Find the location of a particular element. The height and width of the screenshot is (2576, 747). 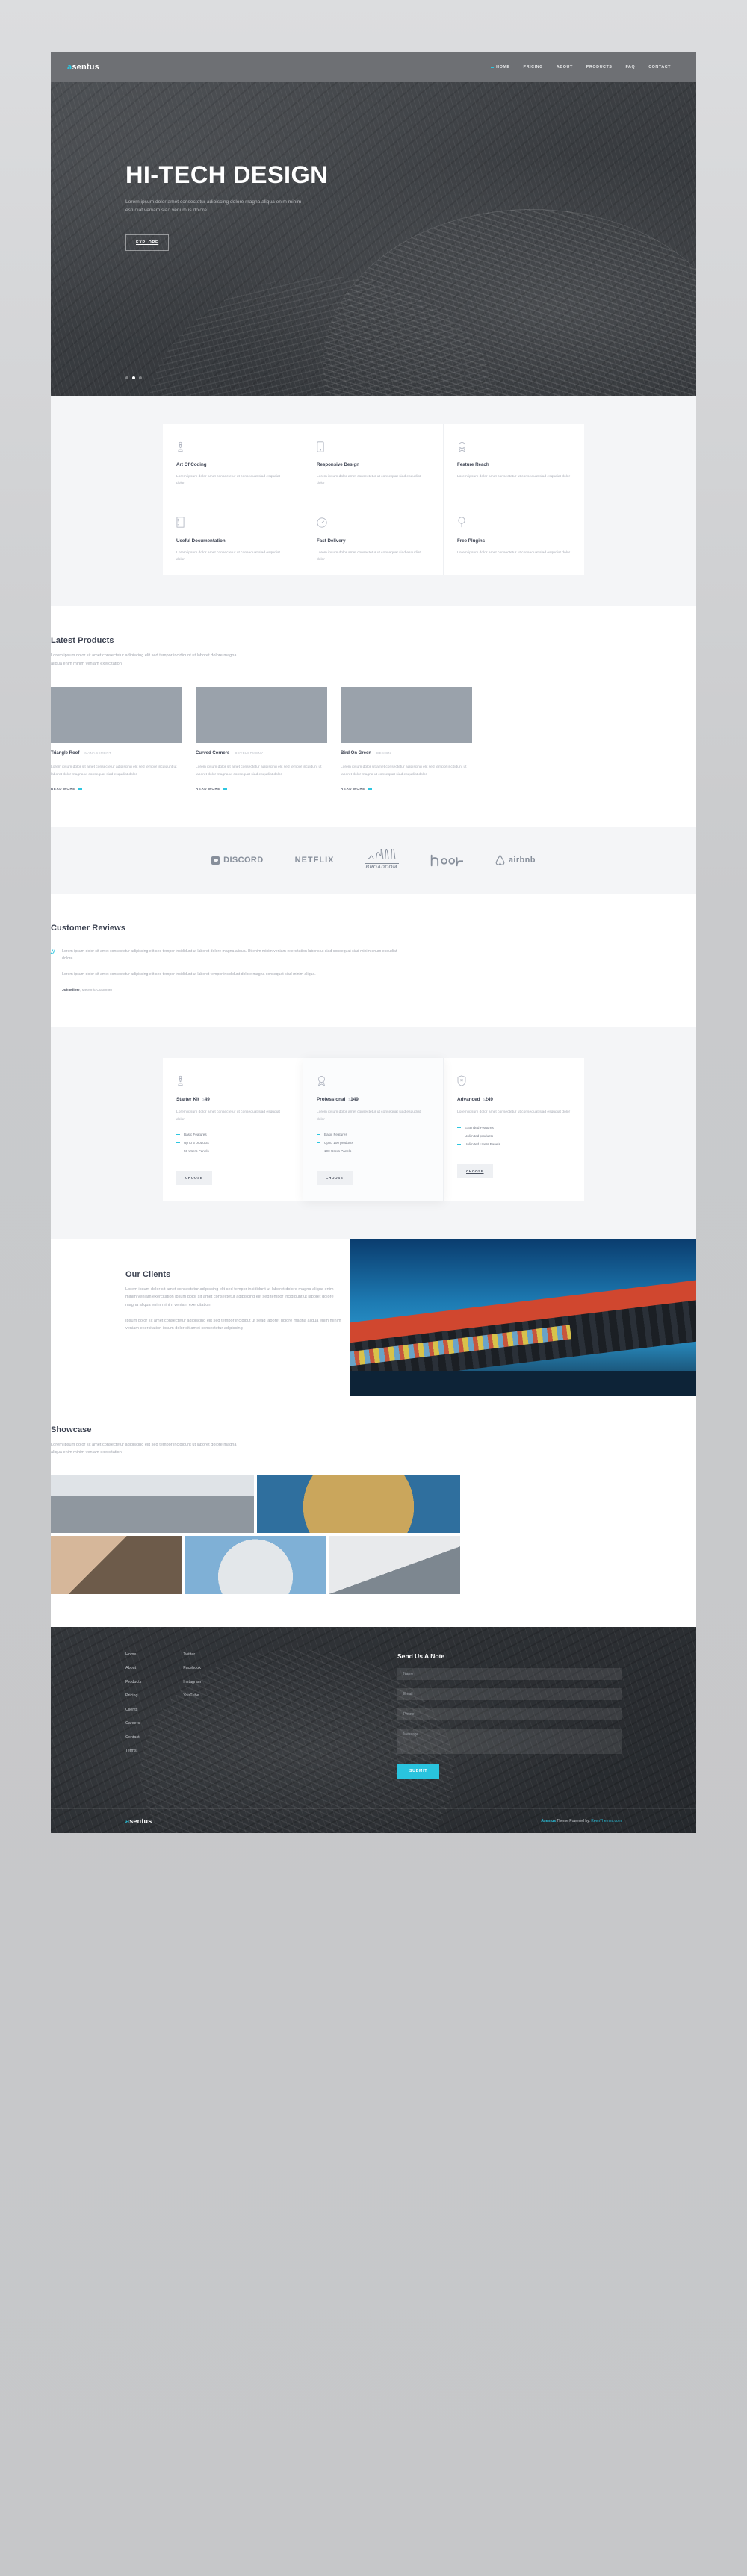

footer-link-youtube: YouTube is located at coordinates (192, 1695).